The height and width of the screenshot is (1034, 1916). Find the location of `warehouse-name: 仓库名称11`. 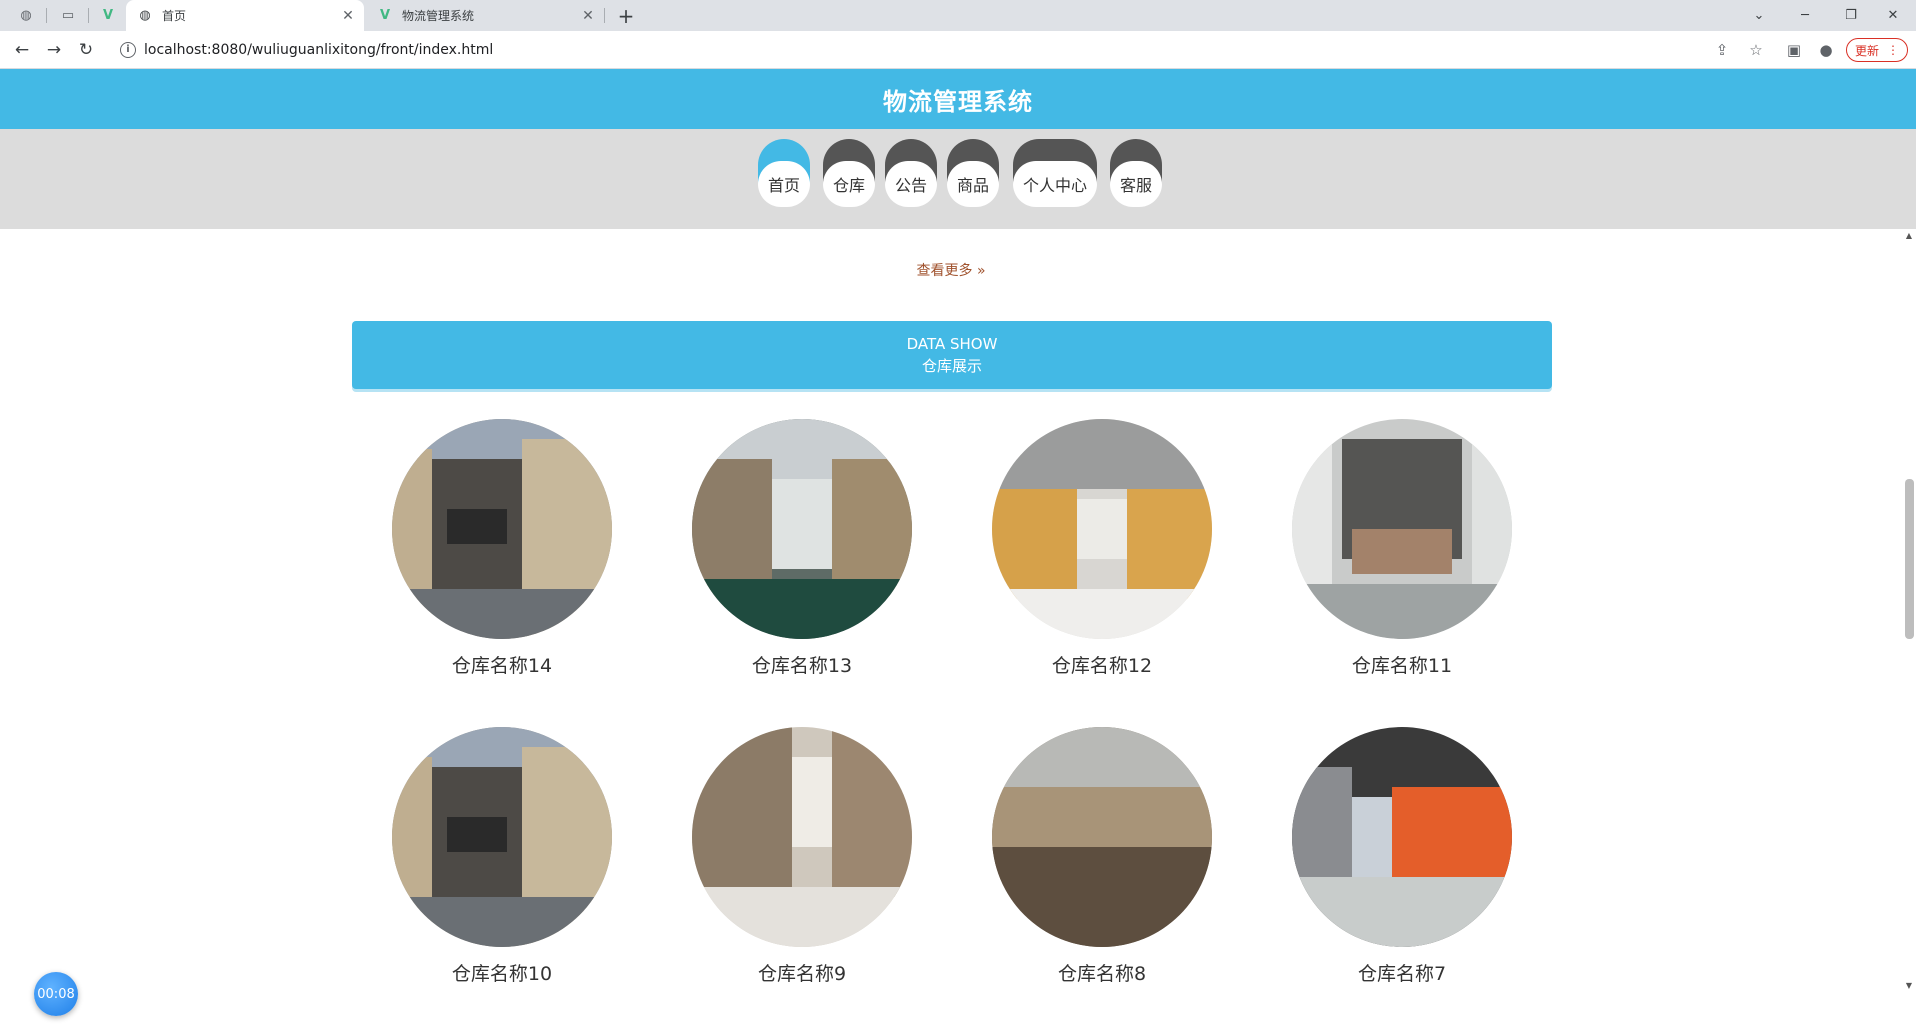

warehouse-name: 仓库名称11 is located at coordinates (1402, 666).